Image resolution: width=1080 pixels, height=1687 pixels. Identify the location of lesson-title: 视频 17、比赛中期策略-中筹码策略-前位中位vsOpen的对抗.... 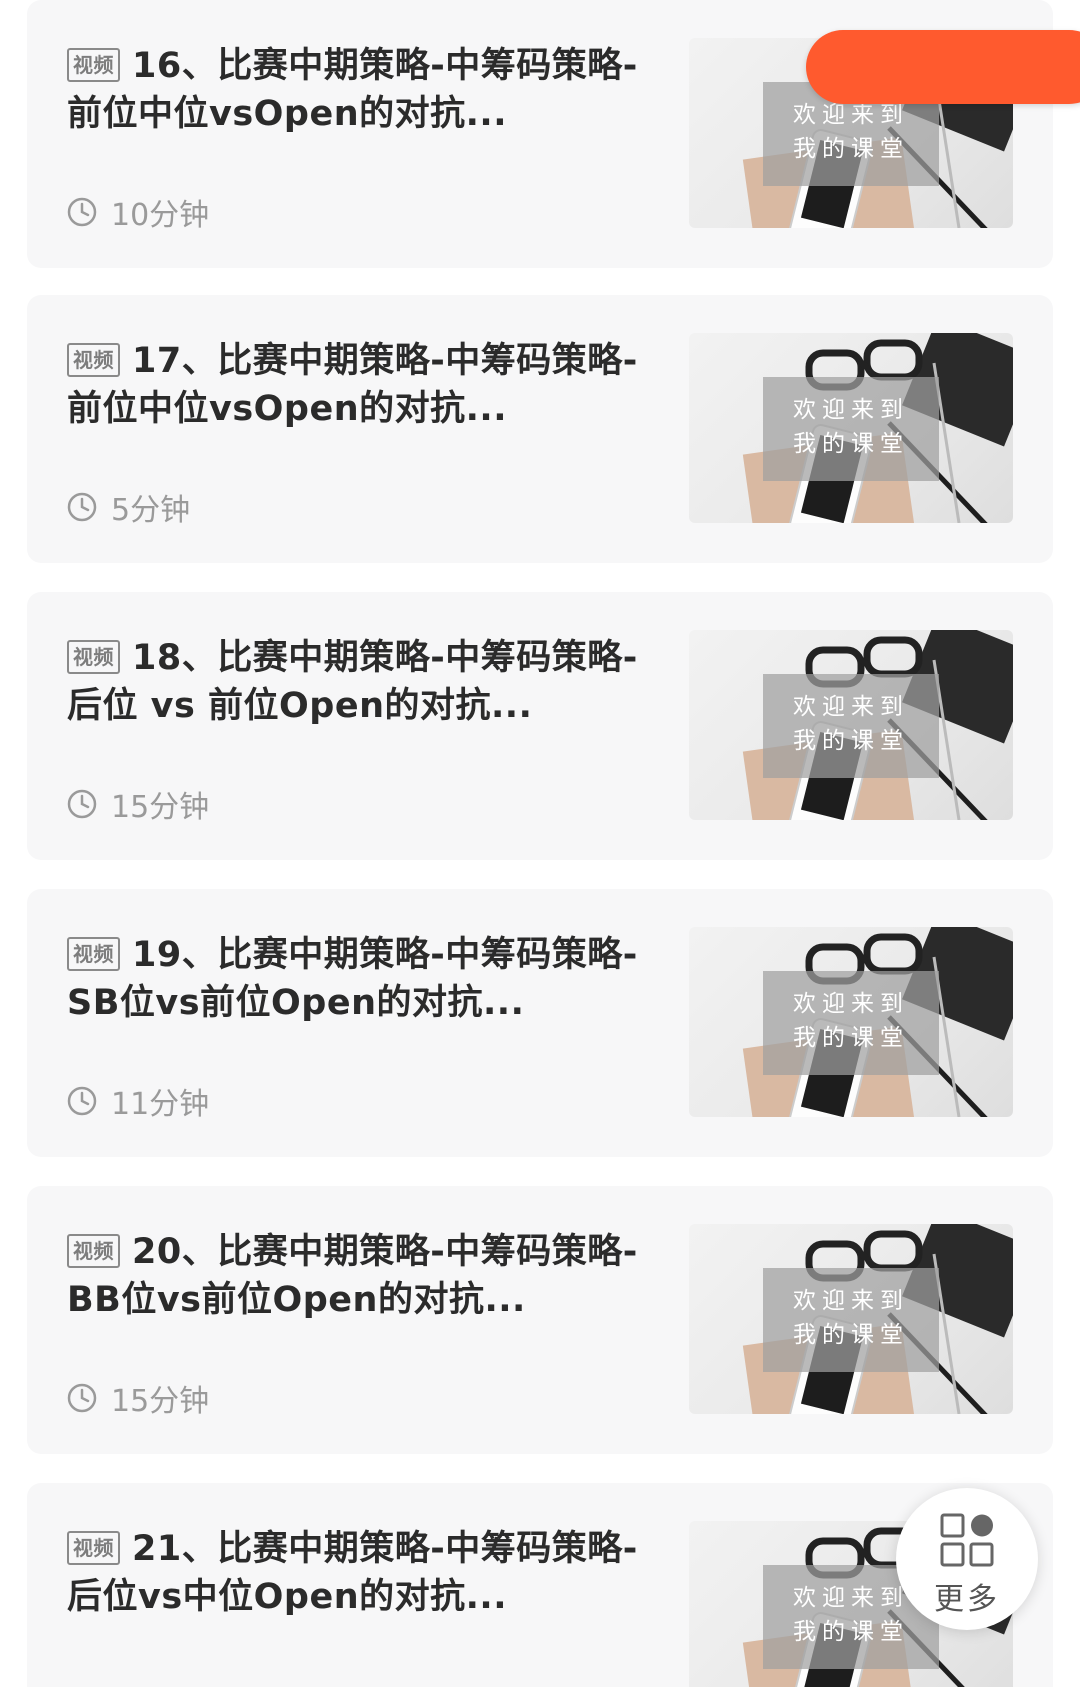
(362, 385).